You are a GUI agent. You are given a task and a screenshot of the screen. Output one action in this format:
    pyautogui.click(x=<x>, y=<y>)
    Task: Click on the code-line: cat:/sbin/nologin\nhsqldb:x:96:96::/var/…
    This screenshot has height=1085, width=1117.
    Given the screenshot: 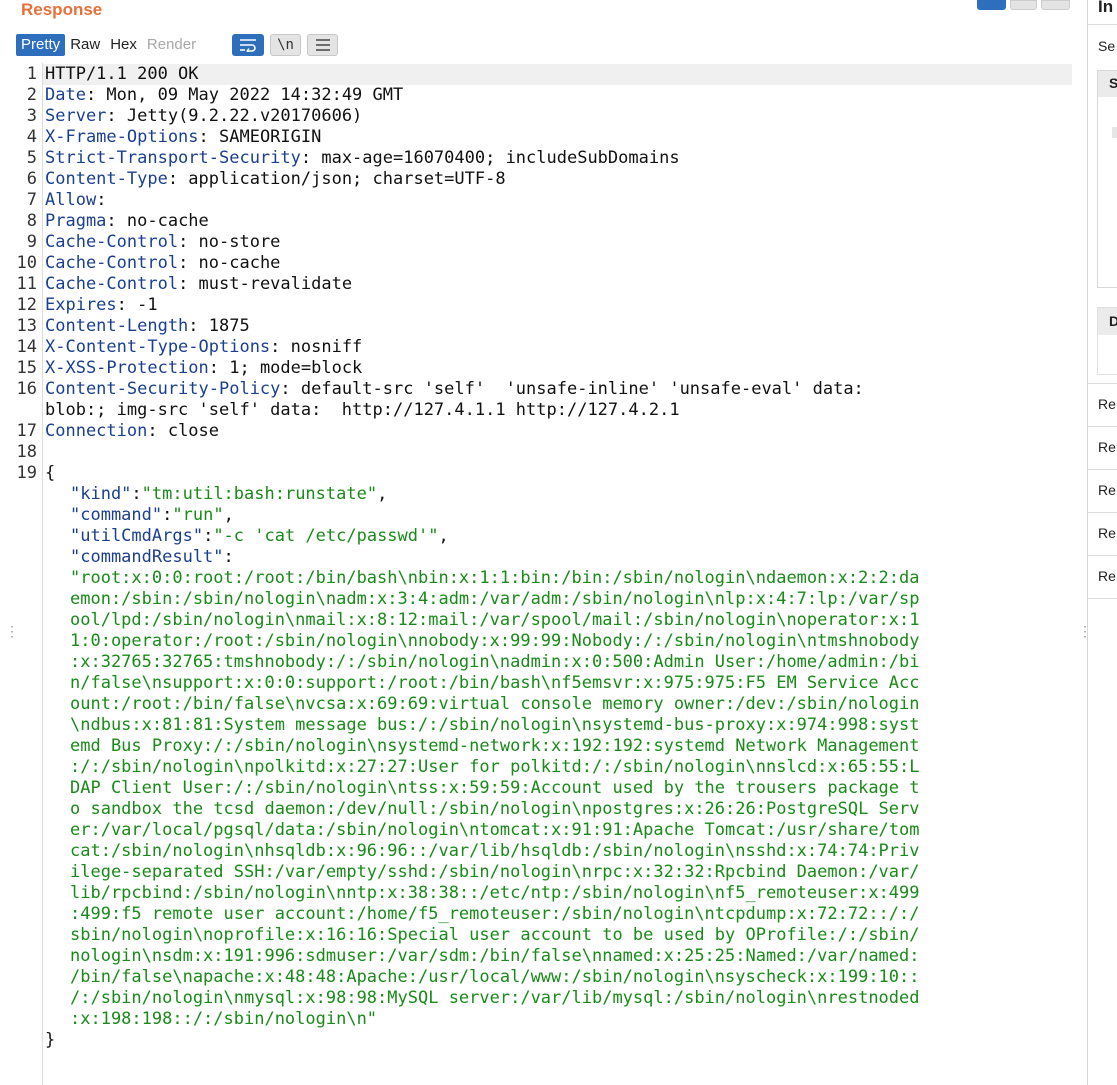 What is the action you would take?
    pyautogui.click(x=537, y=851)
    